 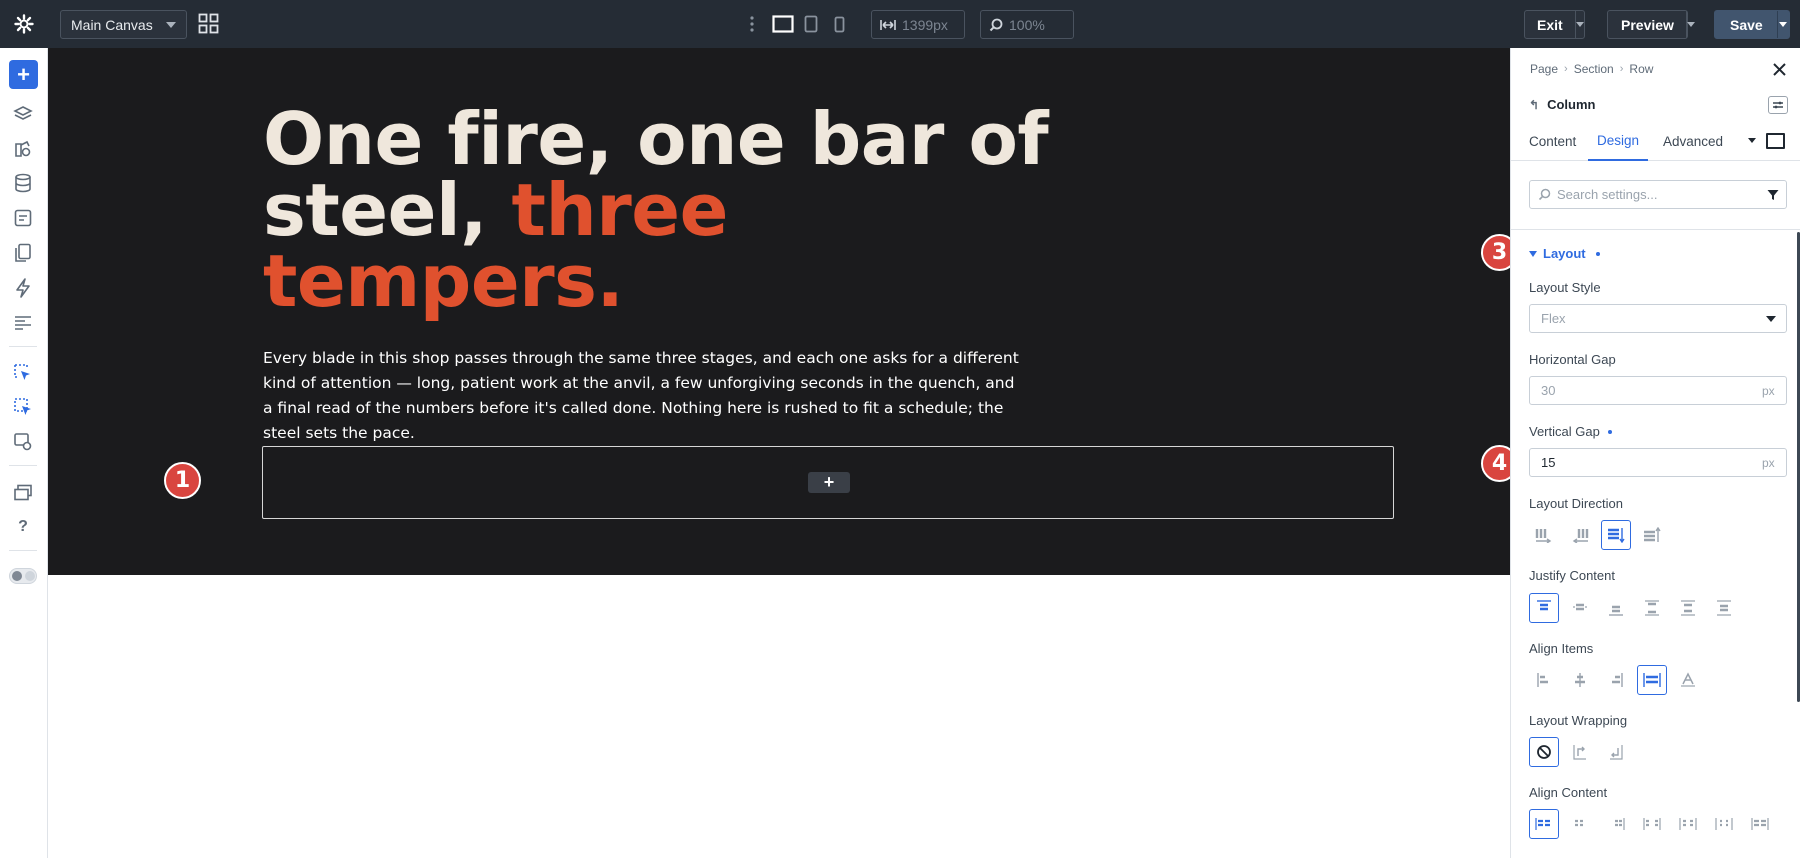 I want to click on settings-search, so click(x=1658, y=194).